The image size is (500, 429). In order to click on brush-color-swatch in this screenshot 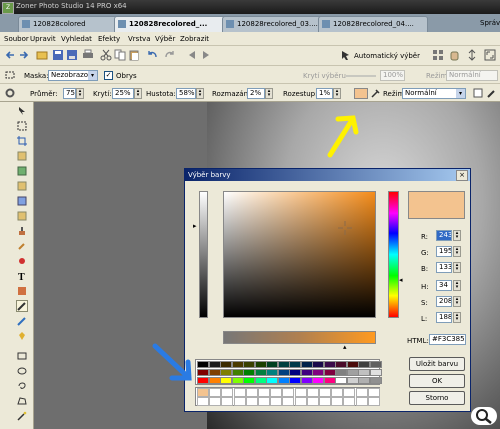, I will do `click(361, 93)`.